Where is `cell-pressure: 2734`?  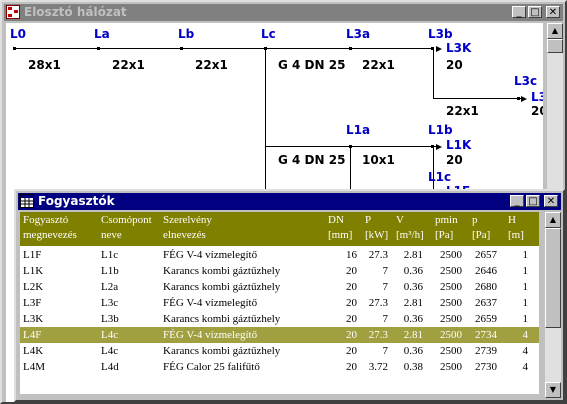 cell-pressure: 2734 is located at coordinates (486, 335).